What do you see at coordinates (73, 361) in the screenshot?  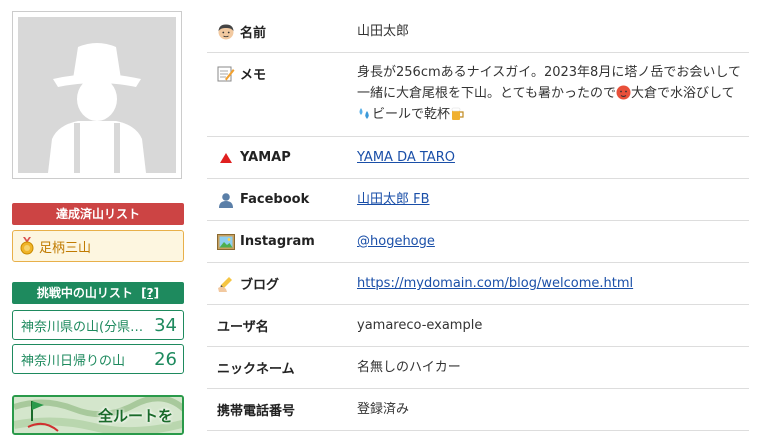 I see `challenge-item-label: 神奈川日帰りの山` at bounding box center [73, 361].